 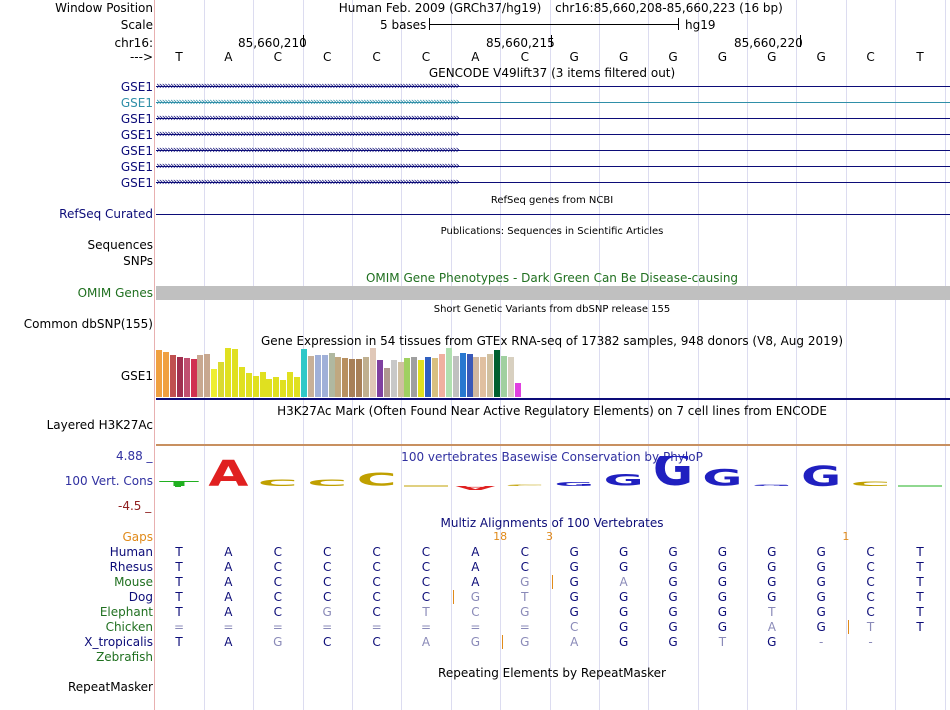 I want to click on gap-count: 1, so click(x=845, y=537).